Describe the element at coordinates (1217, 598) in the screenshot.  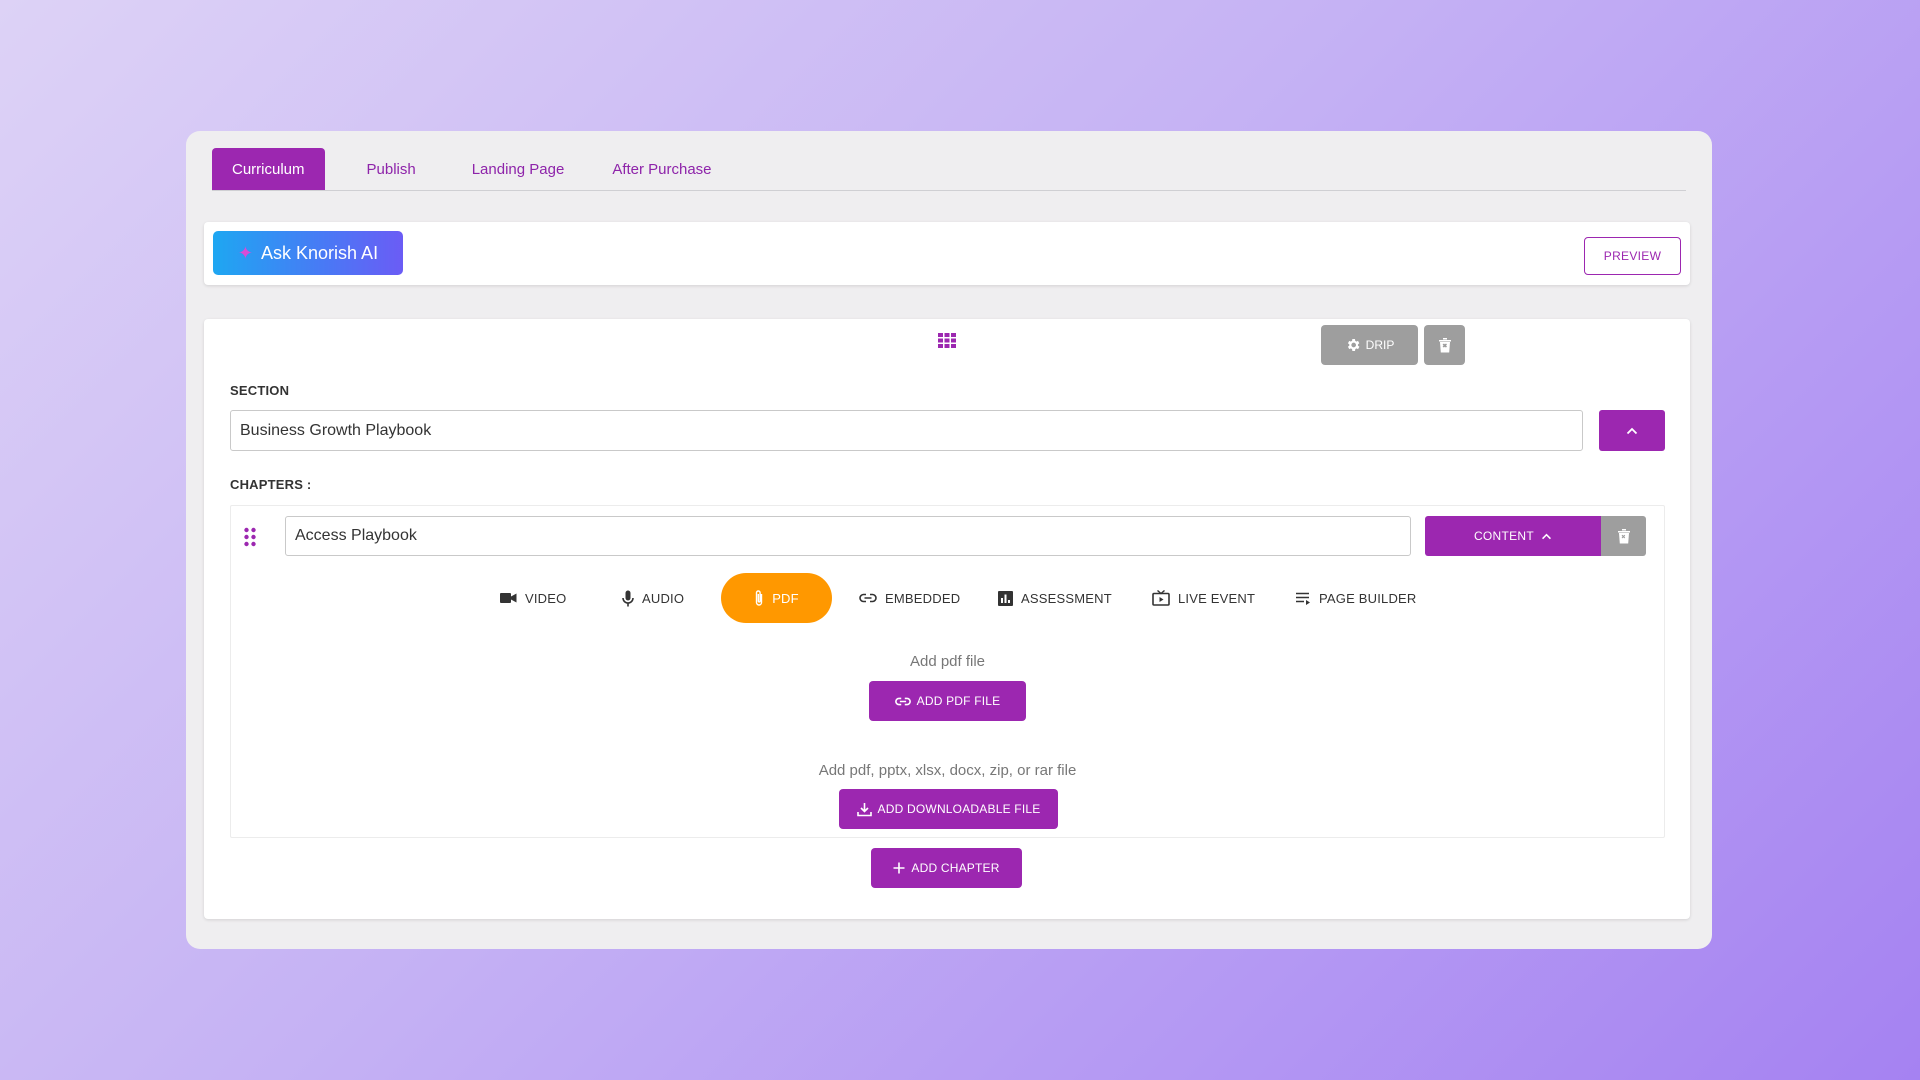
I see `content-type-live-event-label: LIVE EVENT` at that location.